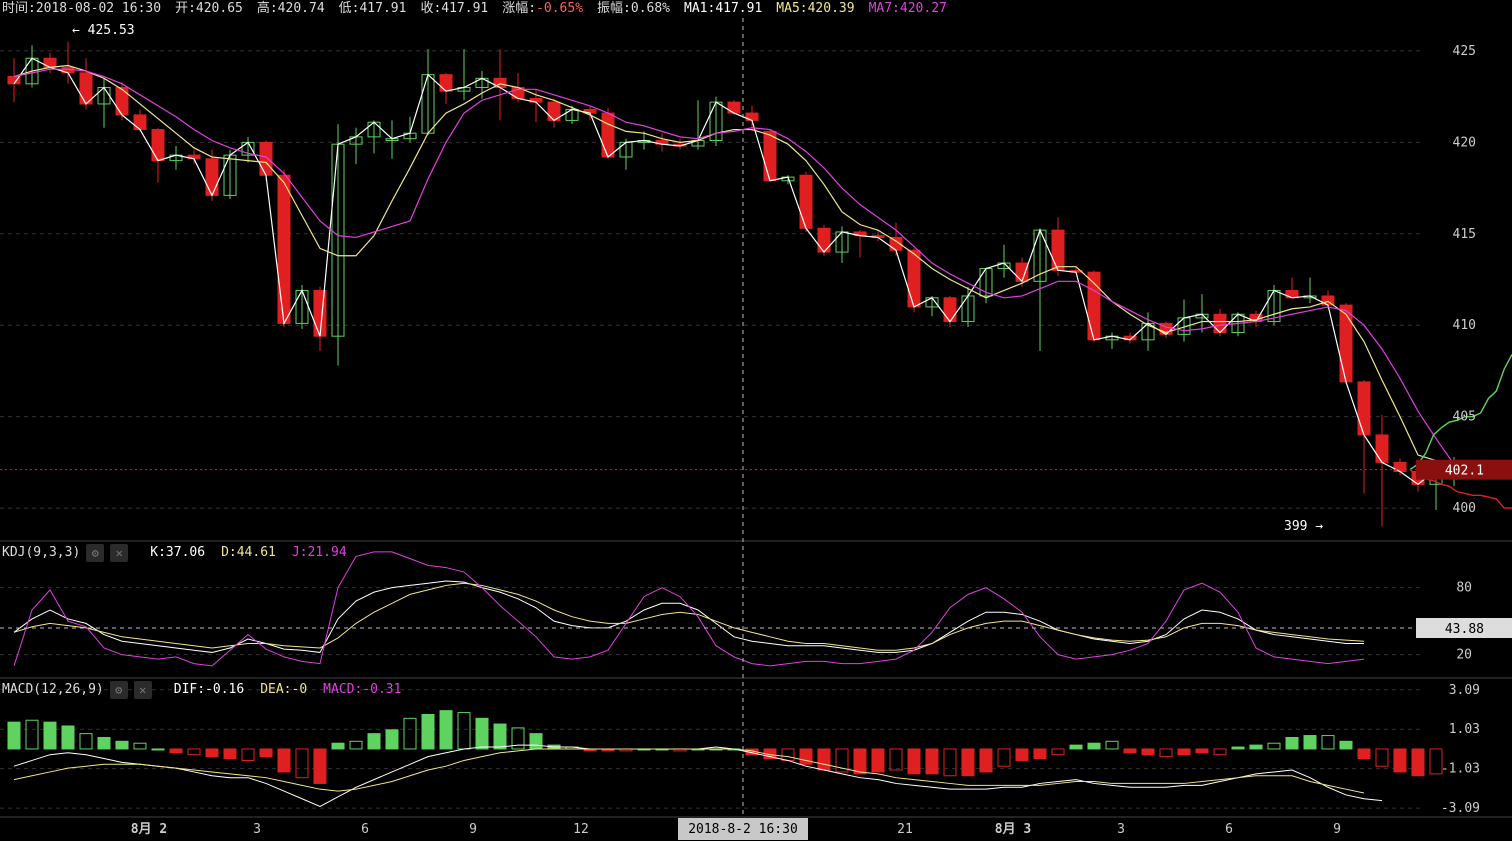 The image size is (1512, 841). What do you see at coordinates (1464, 690) in the screenshot?
I see `macd-tick-label: 3.09` at bounding box center [1464, 690].